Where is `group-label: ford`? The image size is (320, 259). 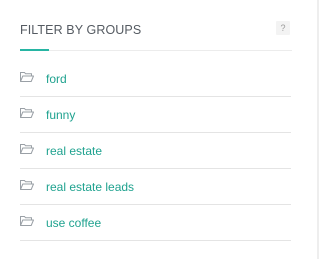 group-label: ford is located at coordinates (56, 79).